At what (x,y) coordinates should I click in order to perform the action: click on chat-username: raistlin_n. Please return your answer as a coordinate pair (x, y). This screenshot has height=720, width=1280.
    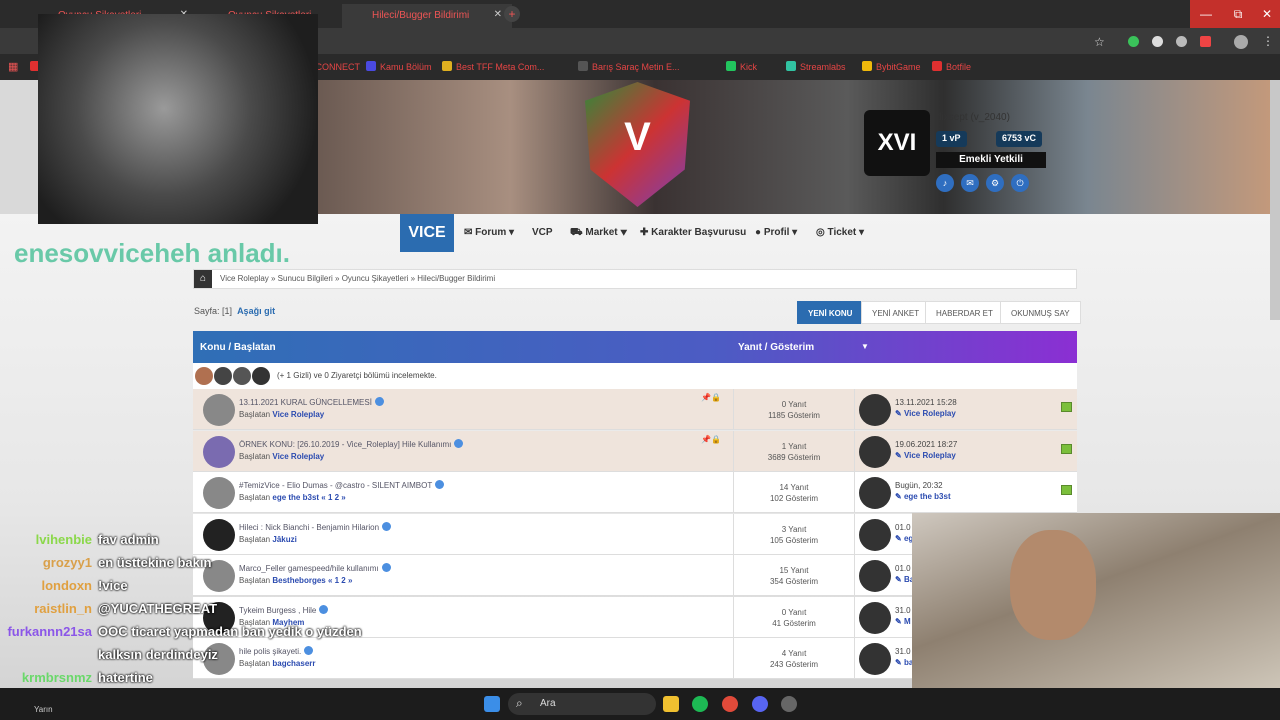
    Looking at the image, I should click on (63, 608).